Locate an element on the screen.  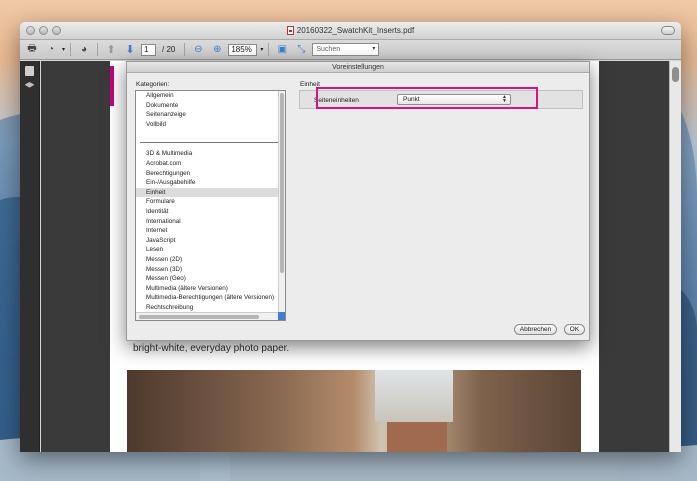
page-body-text: bright-white, everyday photo paper. is located at coordinates (211, 348).